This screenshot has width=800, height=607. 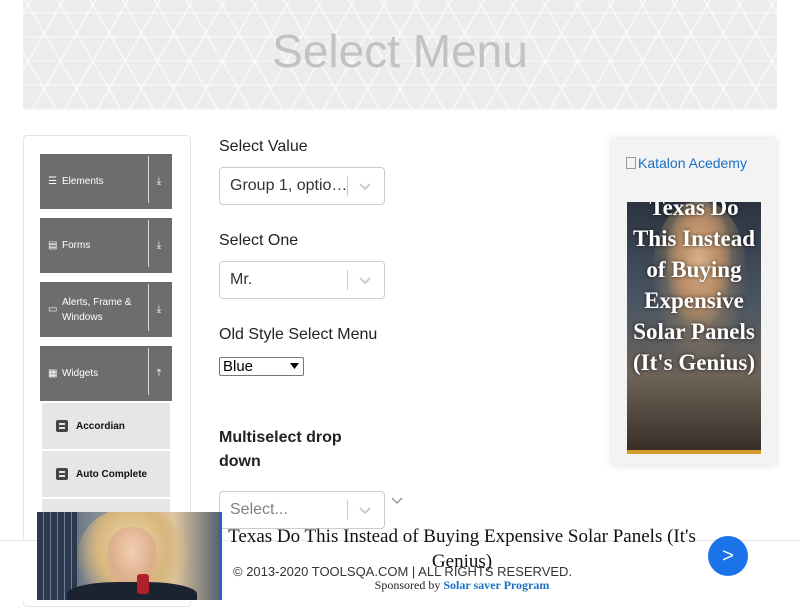 I want to click on broken-image-icon, so click(x=631, y=163).